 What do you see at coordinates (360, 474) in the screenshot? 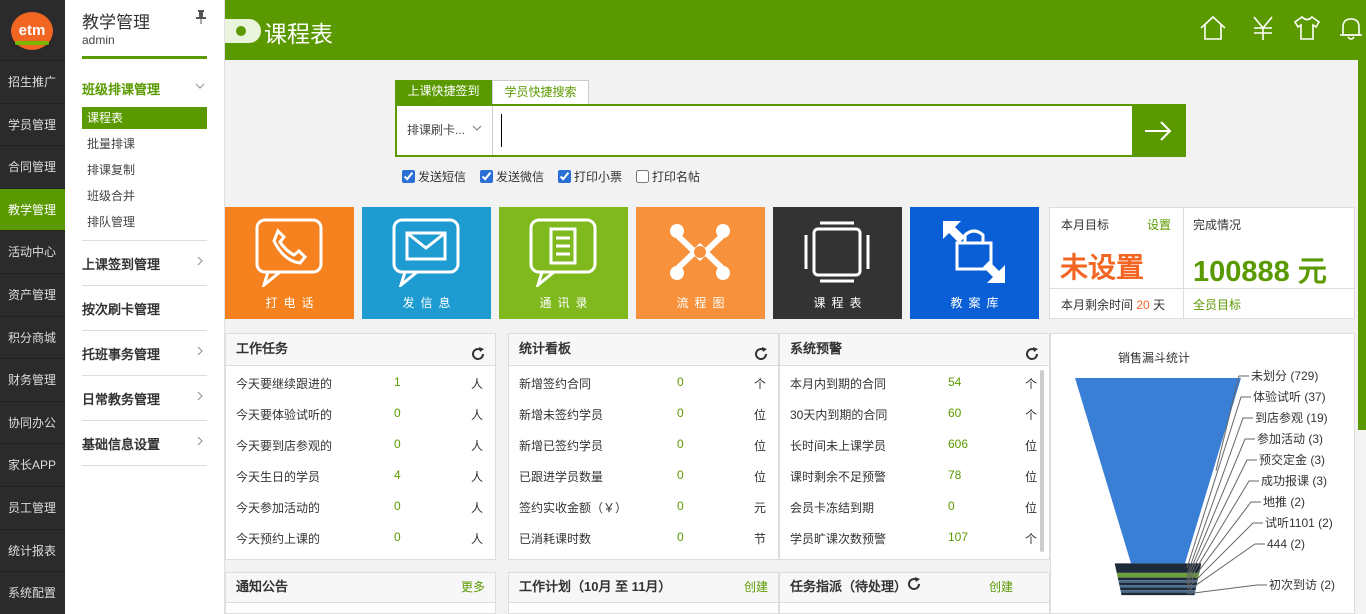
I see `panel-row: 今天生日的学员 4 人` at bounding box center [360, 474].